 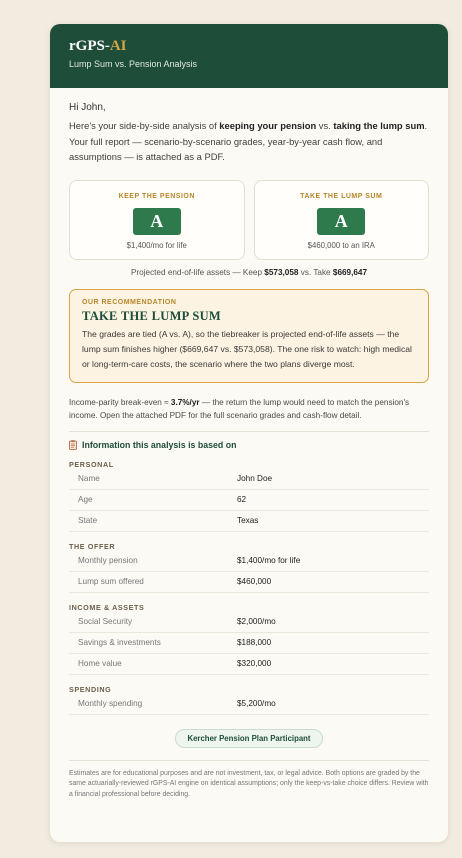 What do you see at coordinates (249, 622) in the screenshot?
I see `table-row: Social Security $2,000/mo` at bounding box center [249, 622].